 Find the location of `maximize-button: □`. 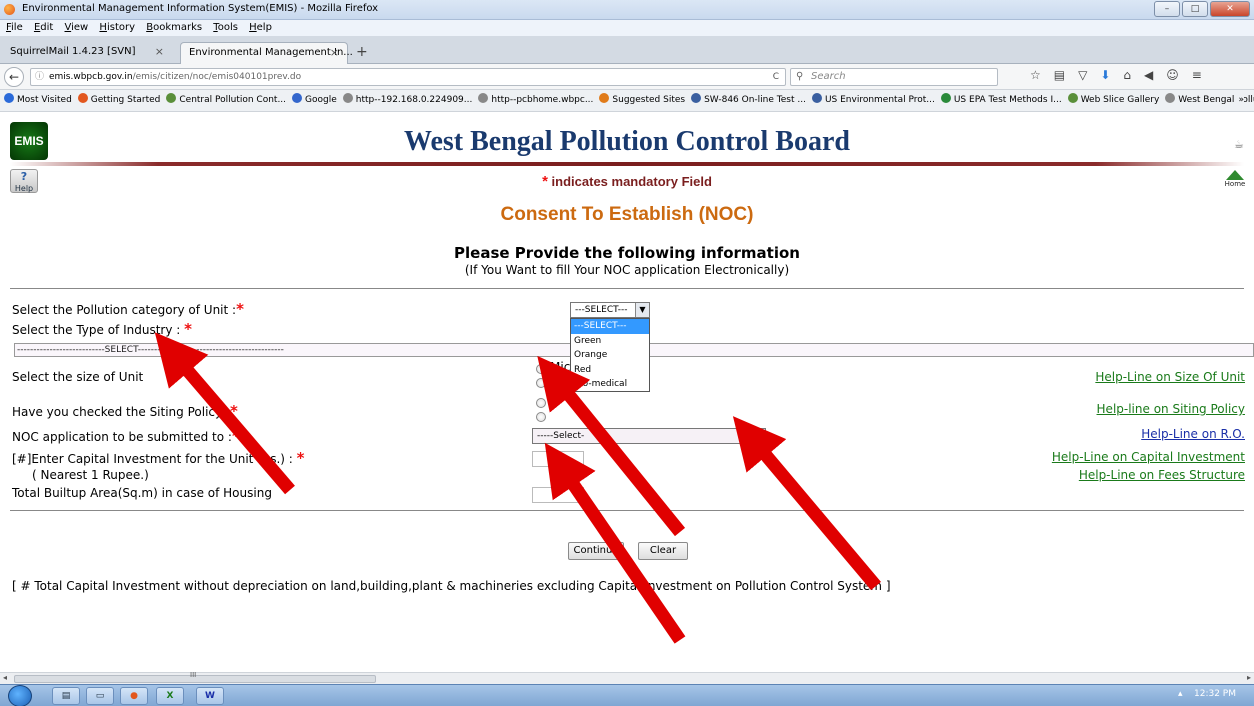

maximize-button: □ is located at coordinates (1195, 9).